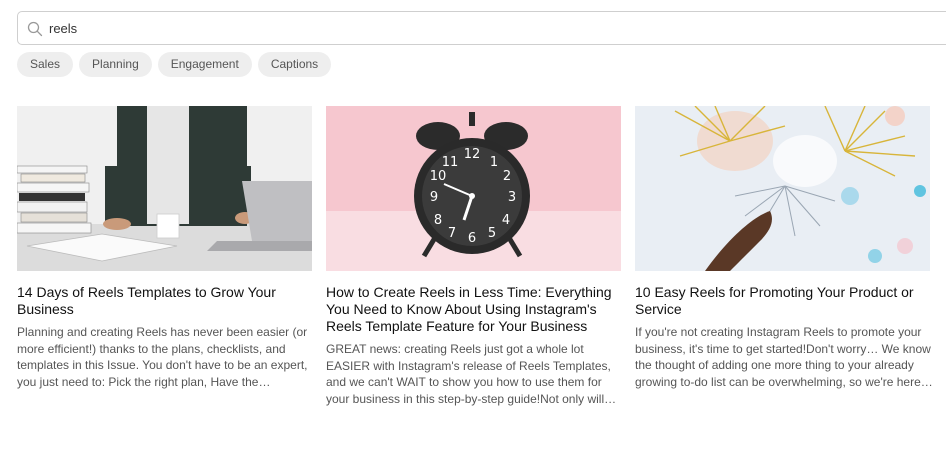  I want to click on svg-text: 8, so click(438, 220).